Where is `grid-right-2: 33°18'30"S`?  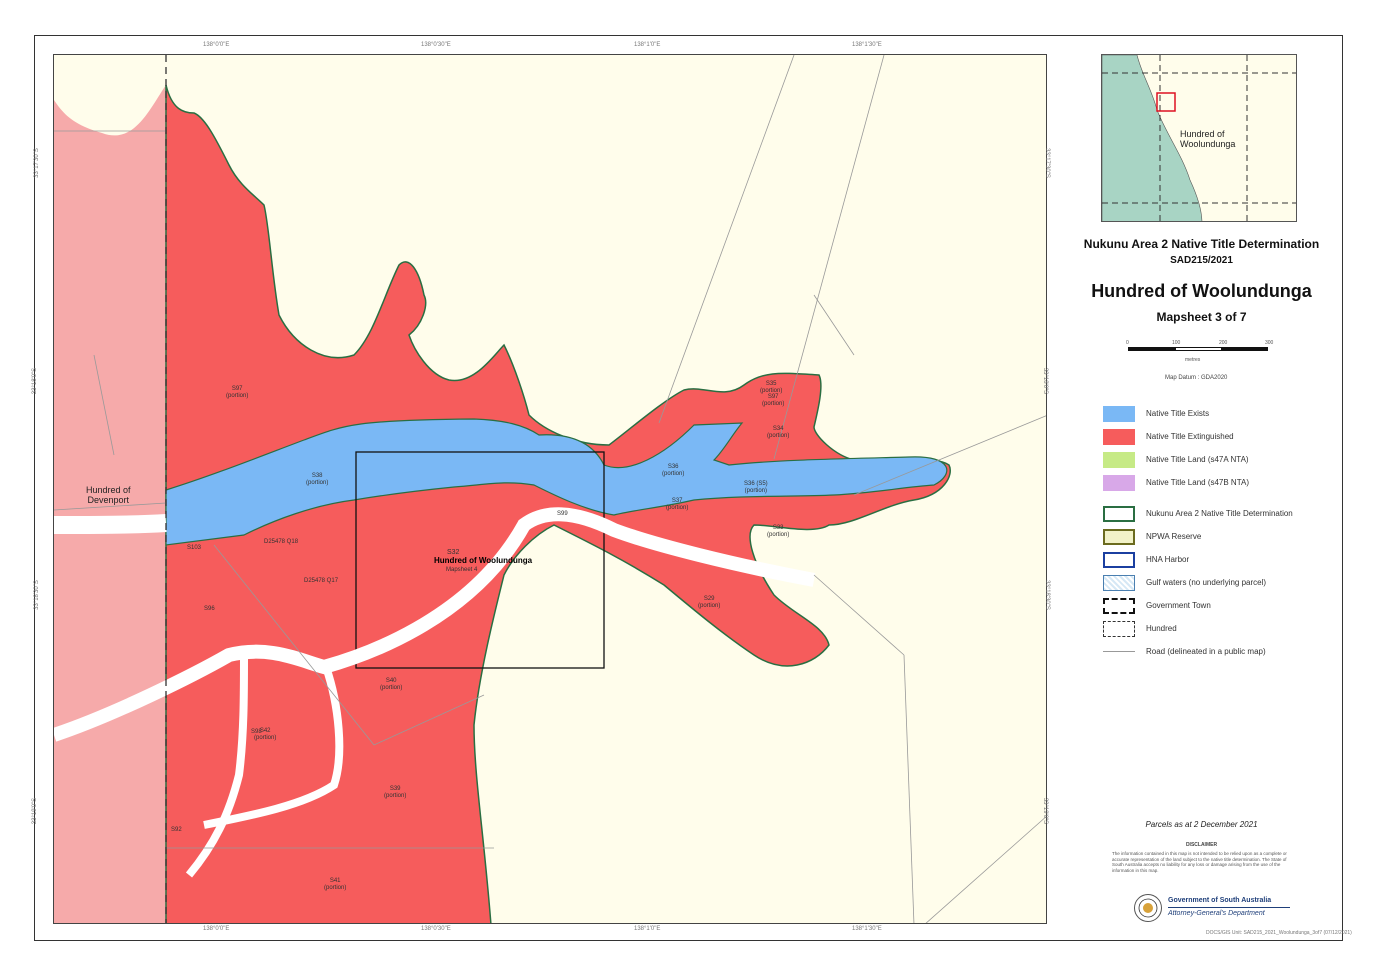
grid-right-2: 33°18'30"S is located at coordinates (1046, 595).